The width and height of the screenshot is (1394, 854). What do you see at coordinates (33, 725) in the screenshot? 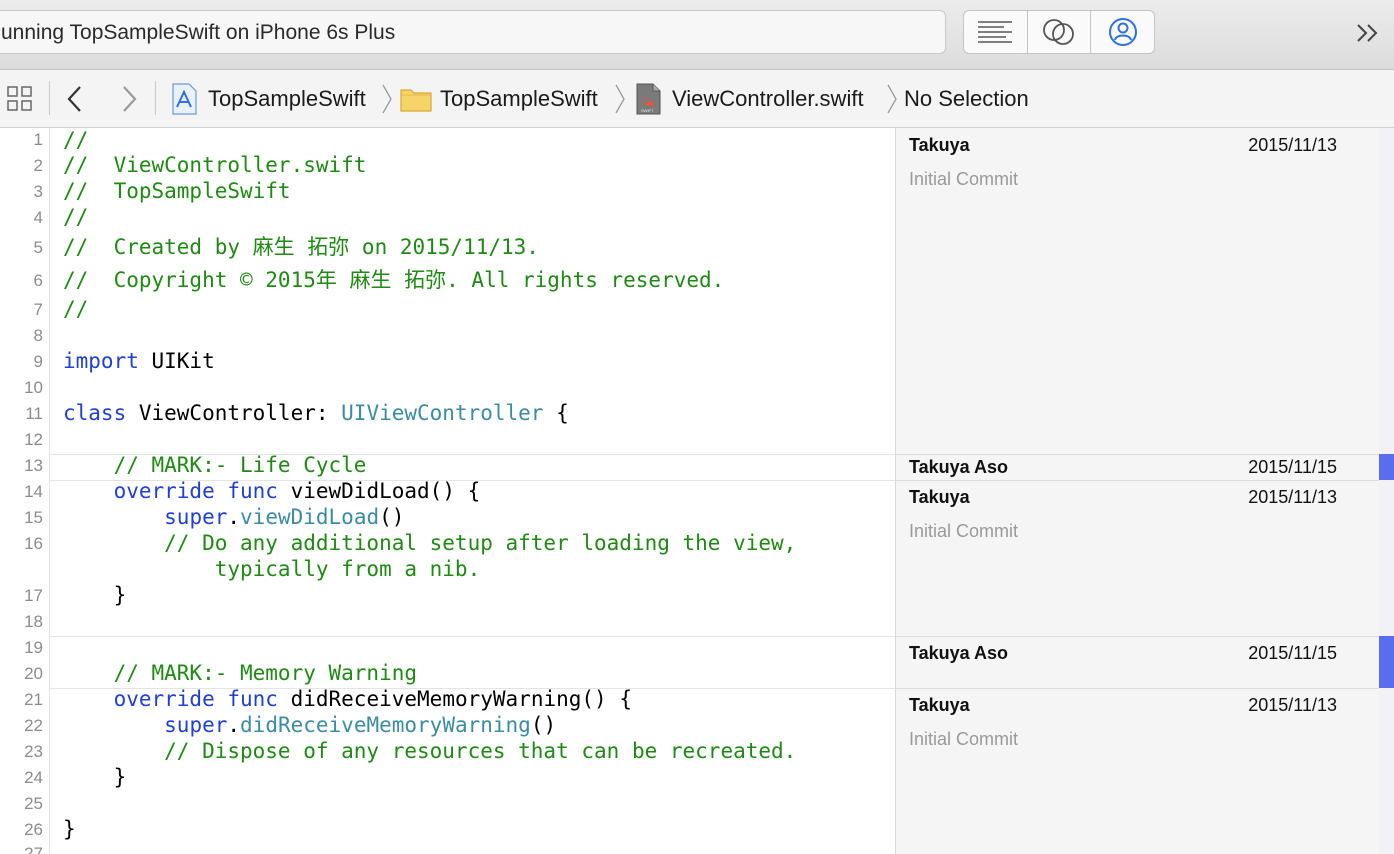
I see `line-number: 22` at bounding box center [33, 725].